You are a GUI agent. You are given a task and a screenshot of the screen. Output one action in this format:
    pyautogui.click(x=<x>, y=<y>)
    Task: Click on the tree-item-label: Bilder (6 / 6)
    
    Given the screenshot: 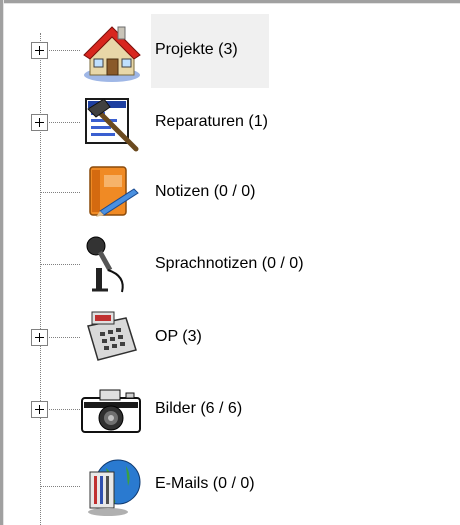 What is the action you would take?
    pyautogui.click(x=198, y=409)
    